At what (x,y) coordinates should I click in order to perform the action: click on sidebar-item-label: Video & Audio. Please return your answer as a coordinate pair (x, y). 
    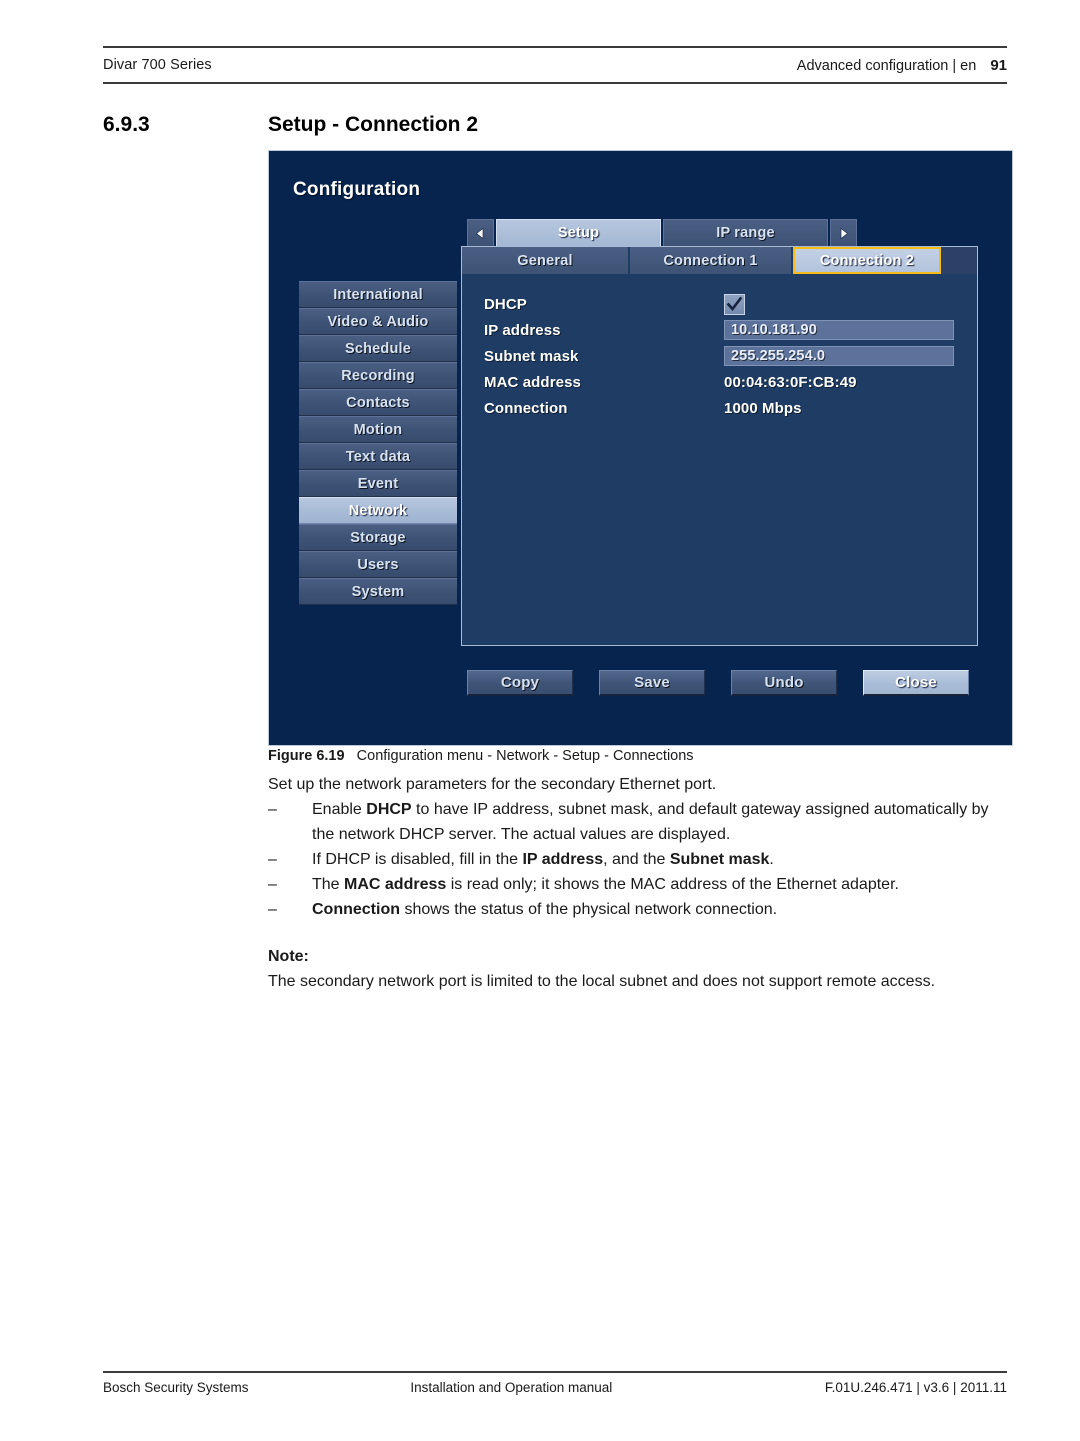
    Looking at the image, I should click on (378, 321).